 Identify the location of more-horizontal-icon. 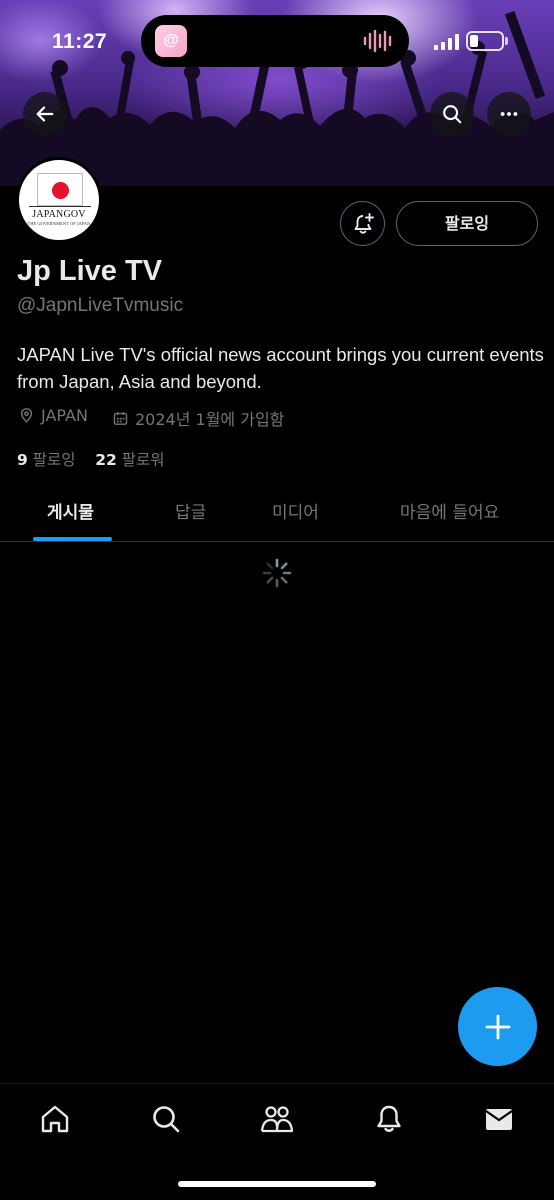
(509, 114).